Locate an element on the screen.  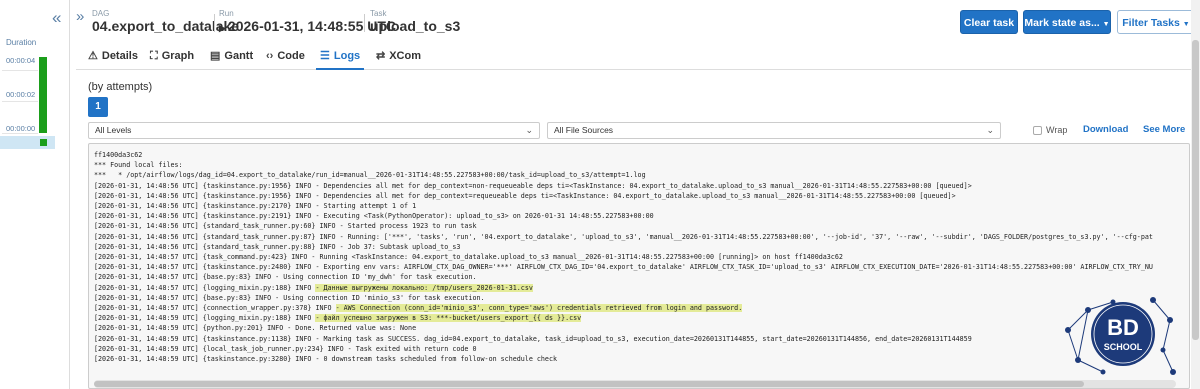
play-icon: ▶ is located at coordinates (222, 28).